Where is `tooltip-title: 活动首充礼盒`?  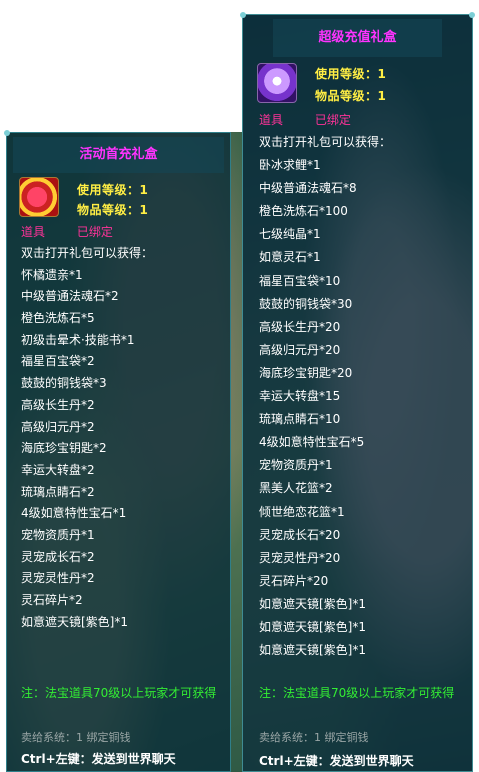
tooltip-title: 活动首充礼盒 is located at coordinates (118, 155).